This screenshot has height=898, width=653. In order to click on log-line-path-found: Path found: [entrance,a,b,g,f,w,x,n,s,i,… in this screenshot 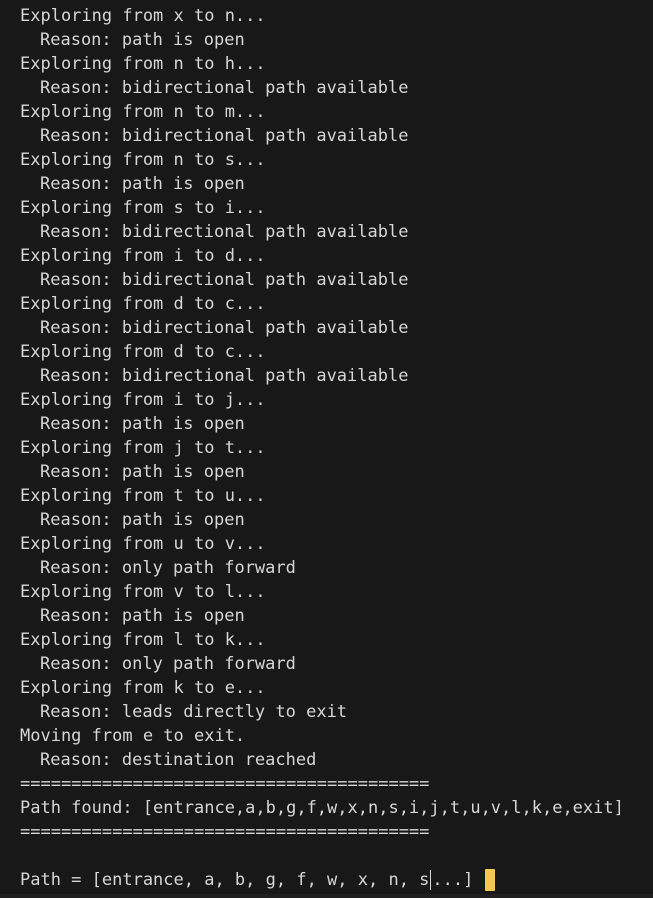, I will do `click(322, 808)`.